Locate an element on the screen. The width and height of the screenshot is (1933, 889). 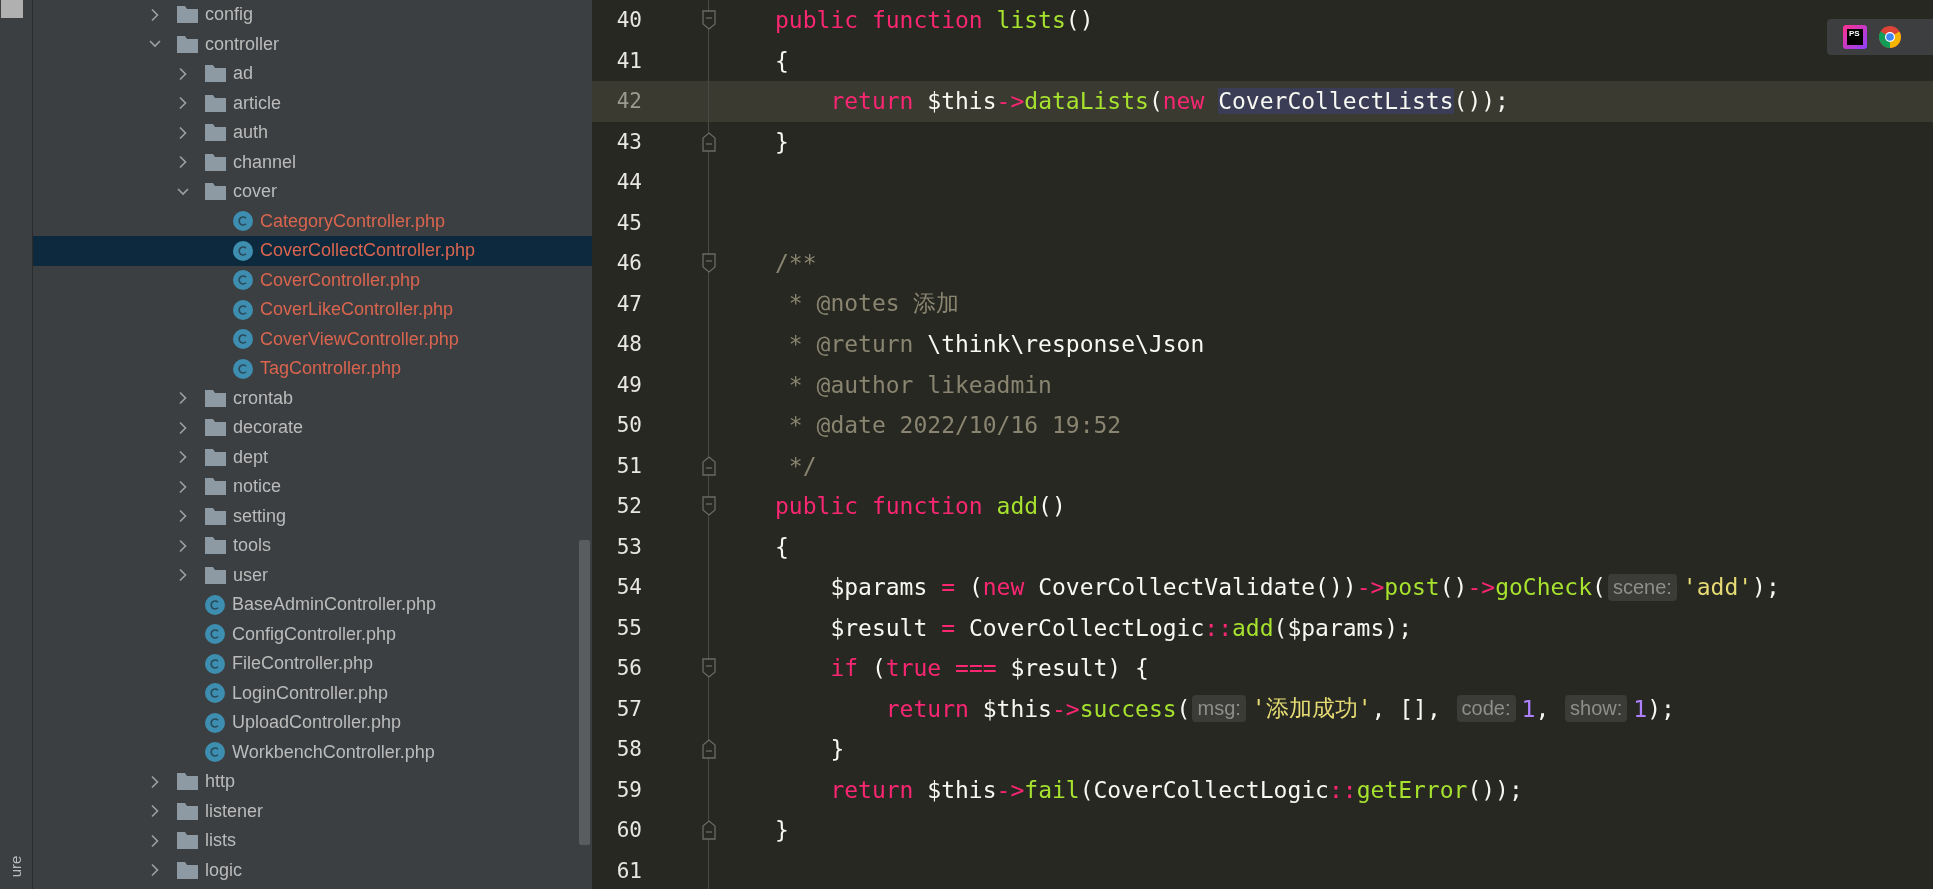
code-line: * @date 2022/10/16 19:52 is located at coordinates (954, 425).